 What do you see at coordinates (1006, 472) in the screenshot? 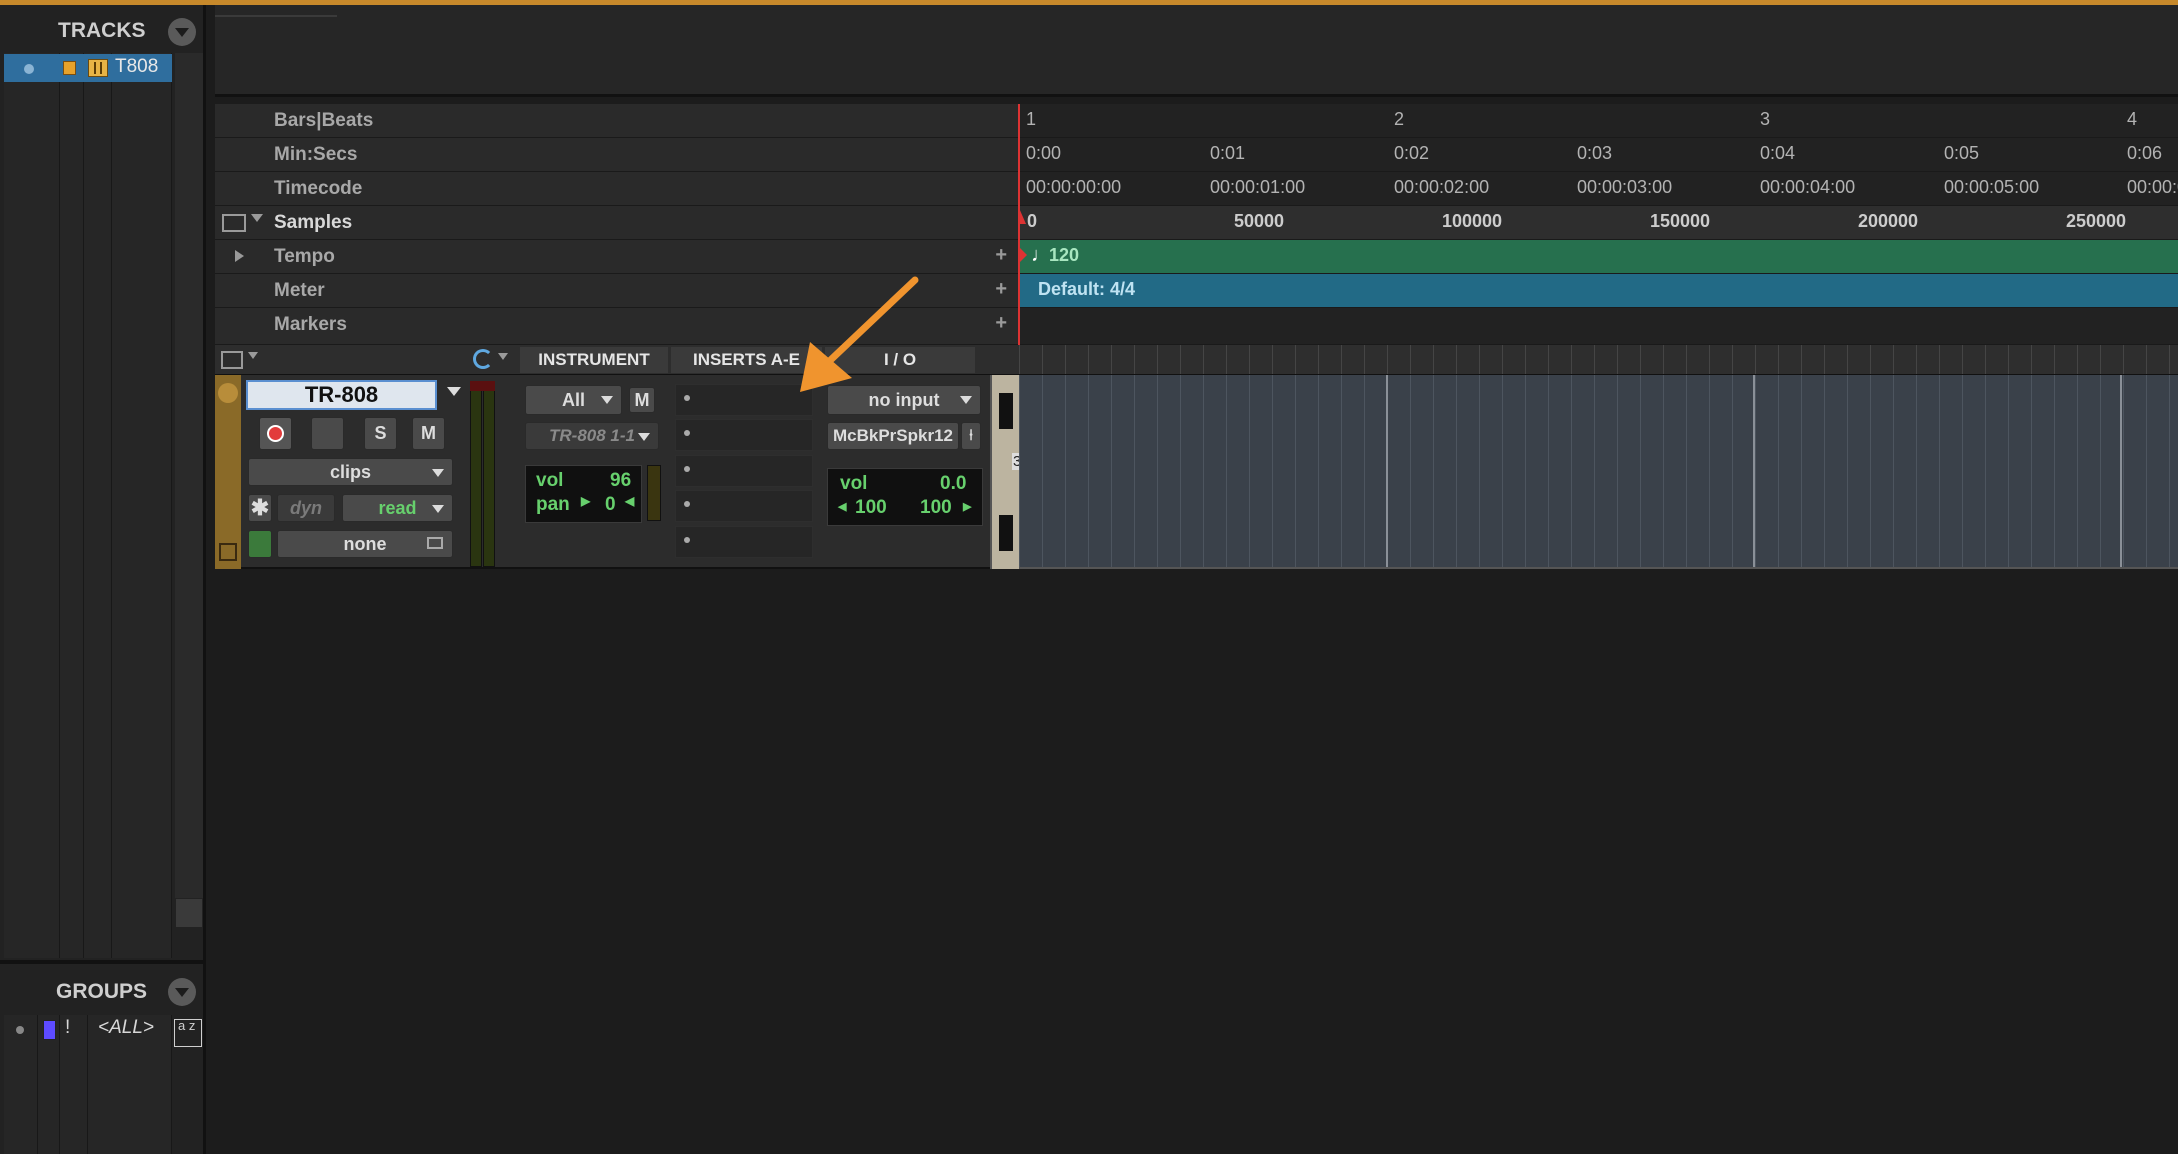
I see `track-height-strip: 3` at bounding box center [1006, 472].